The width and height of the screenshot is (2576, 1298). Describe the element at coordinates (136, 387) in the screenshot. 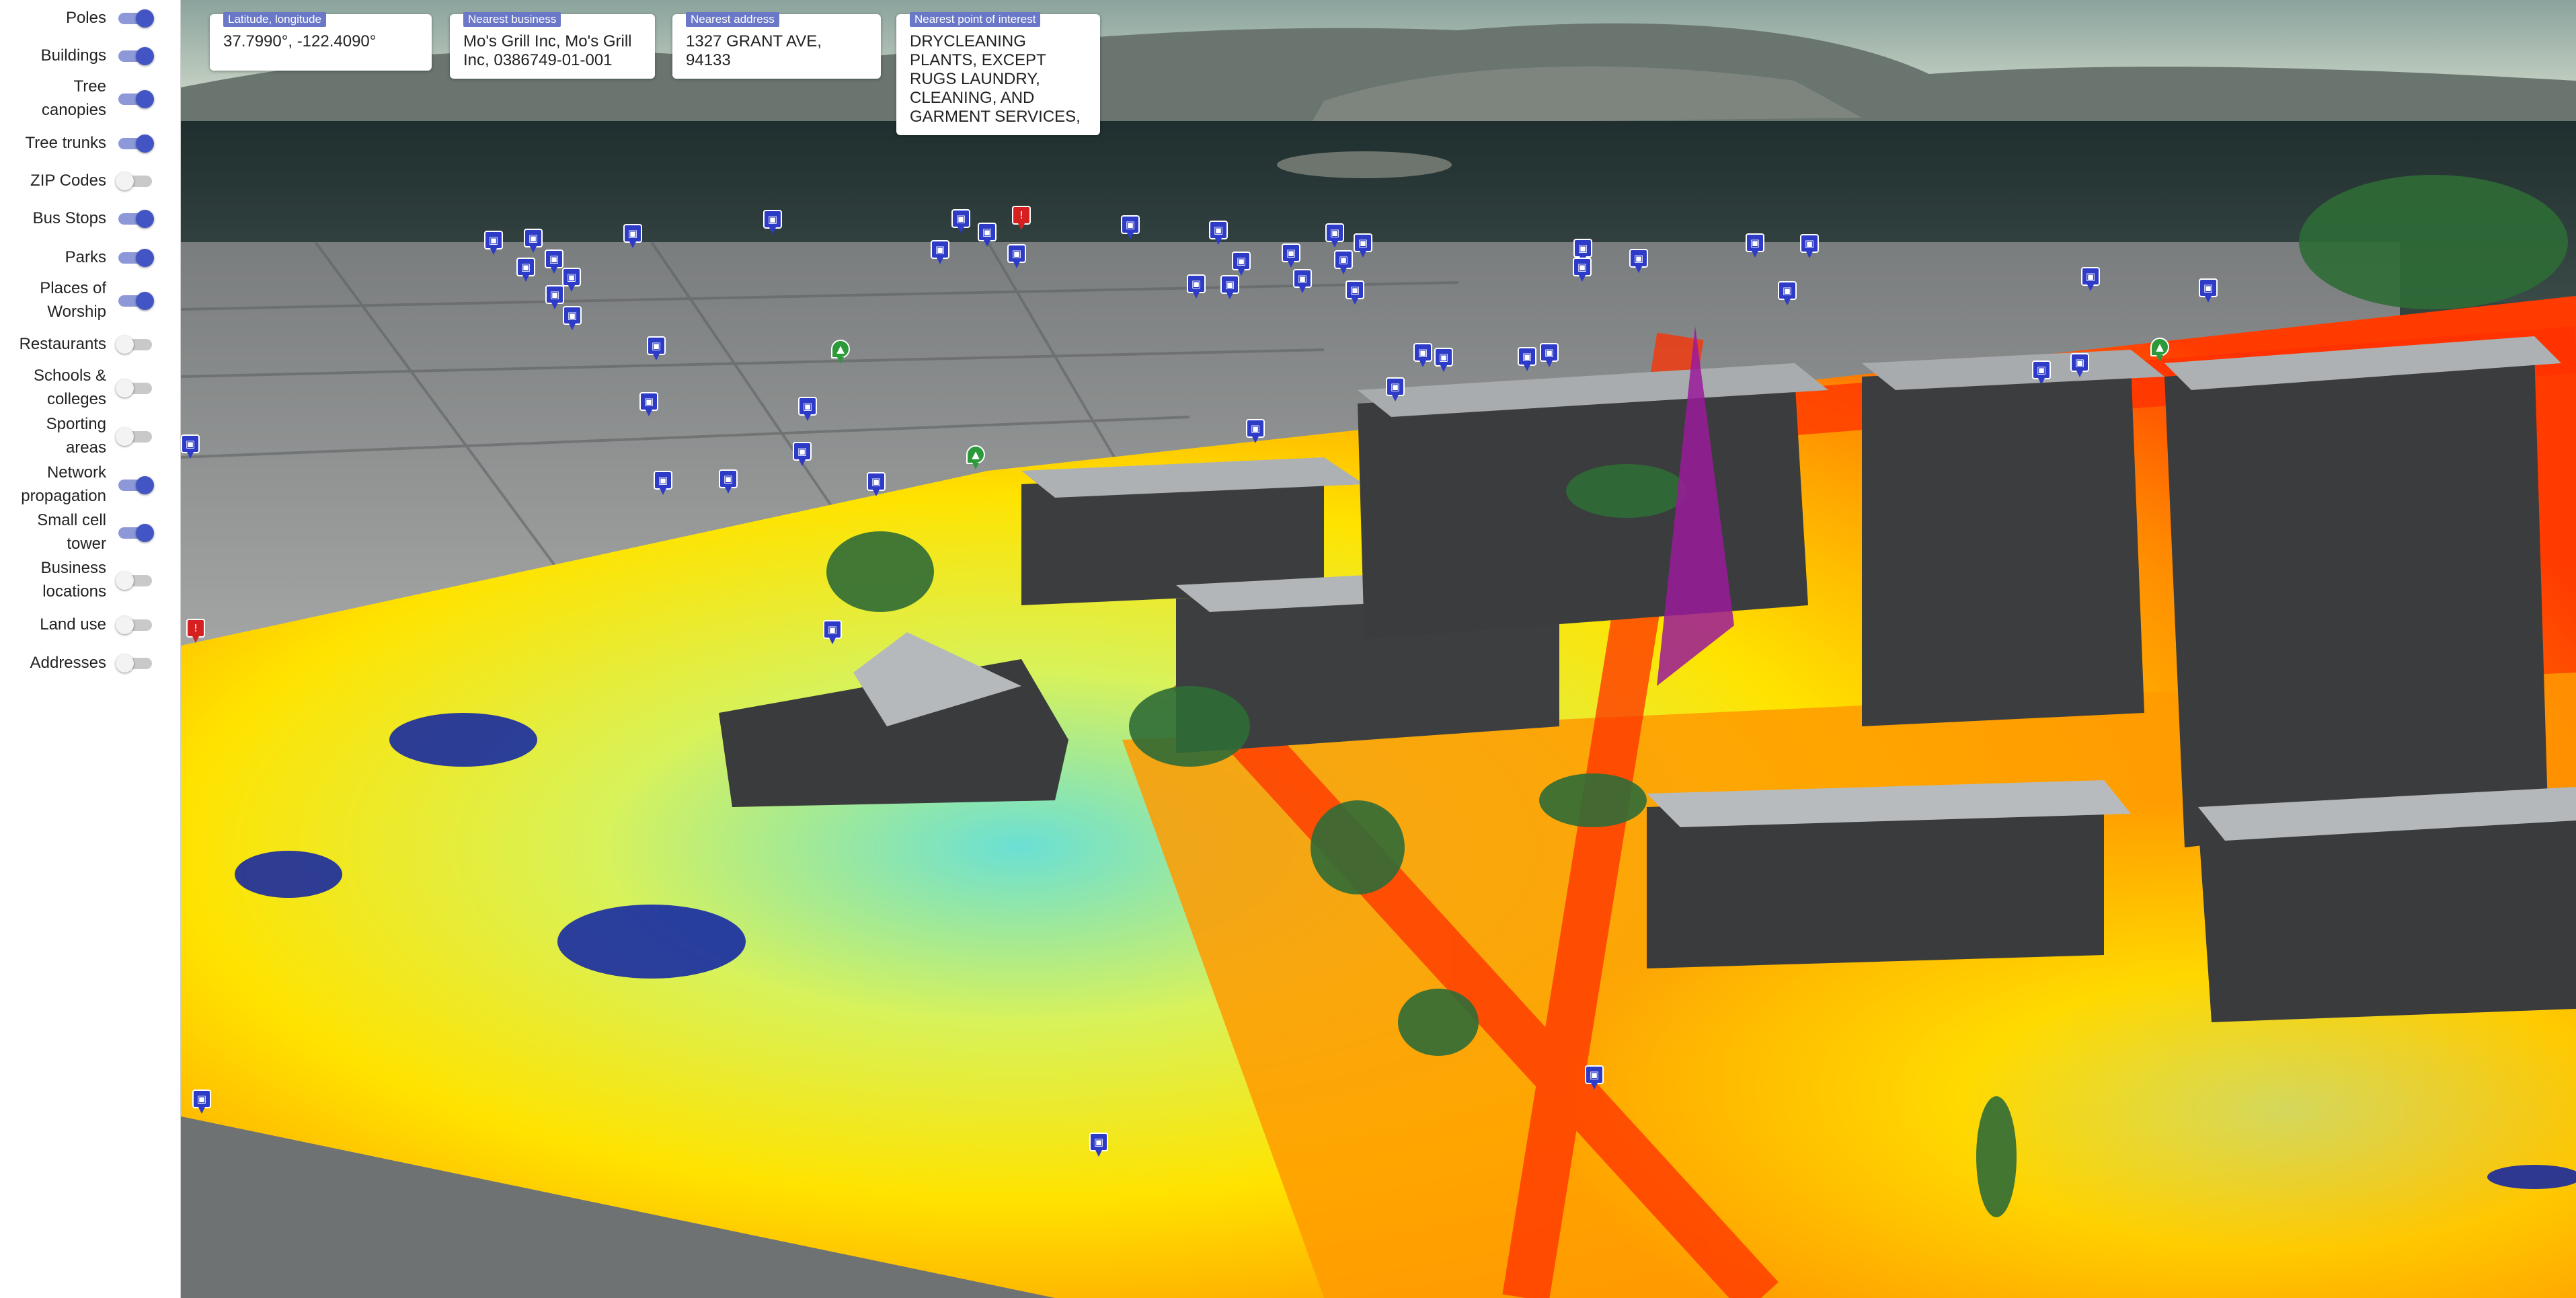

I see `toggle-schools-colleges` at that location.